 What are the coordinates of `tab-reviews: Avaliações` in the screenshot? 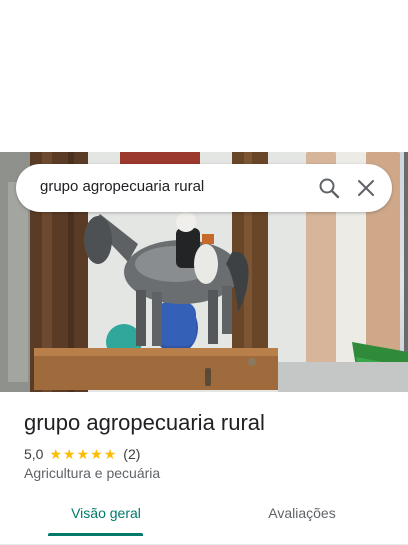 It's located at (302, 522).